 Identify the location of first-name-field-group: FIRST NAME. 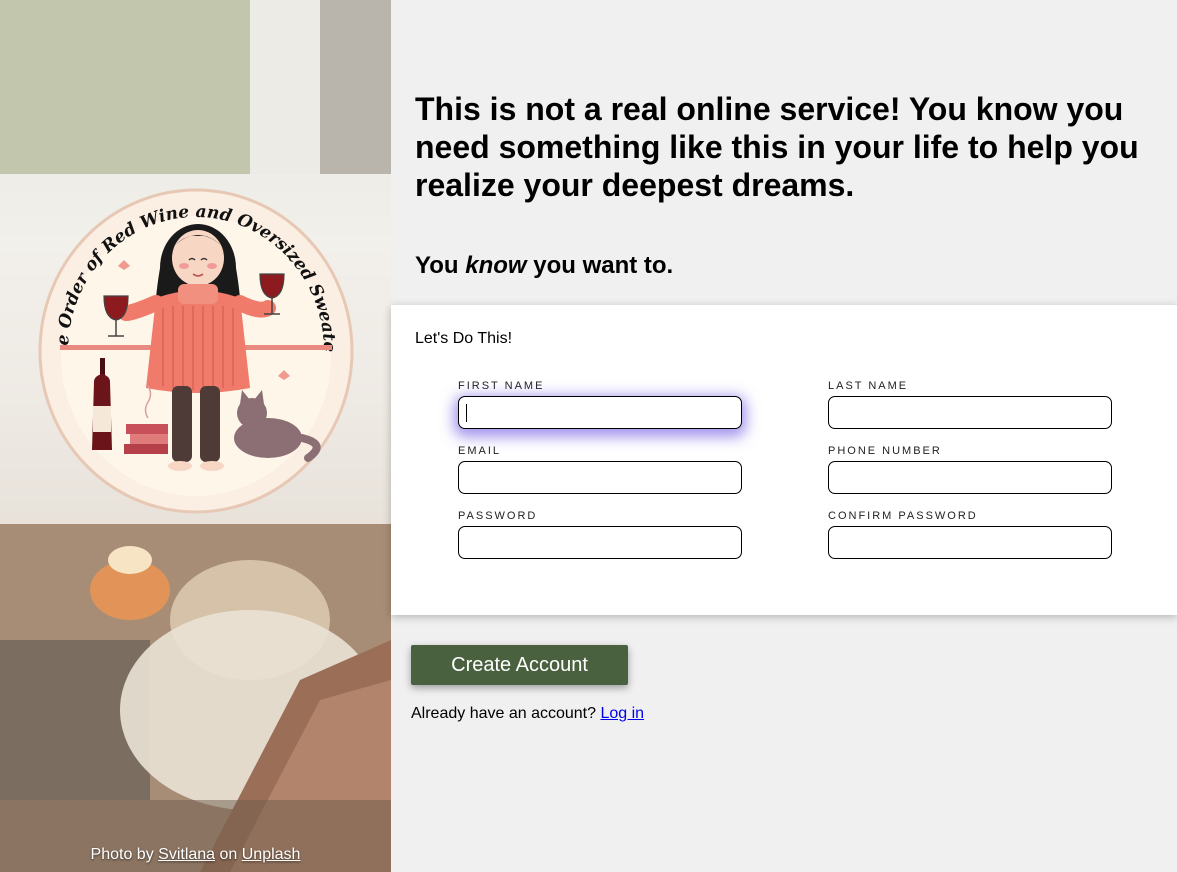
(600, 404).